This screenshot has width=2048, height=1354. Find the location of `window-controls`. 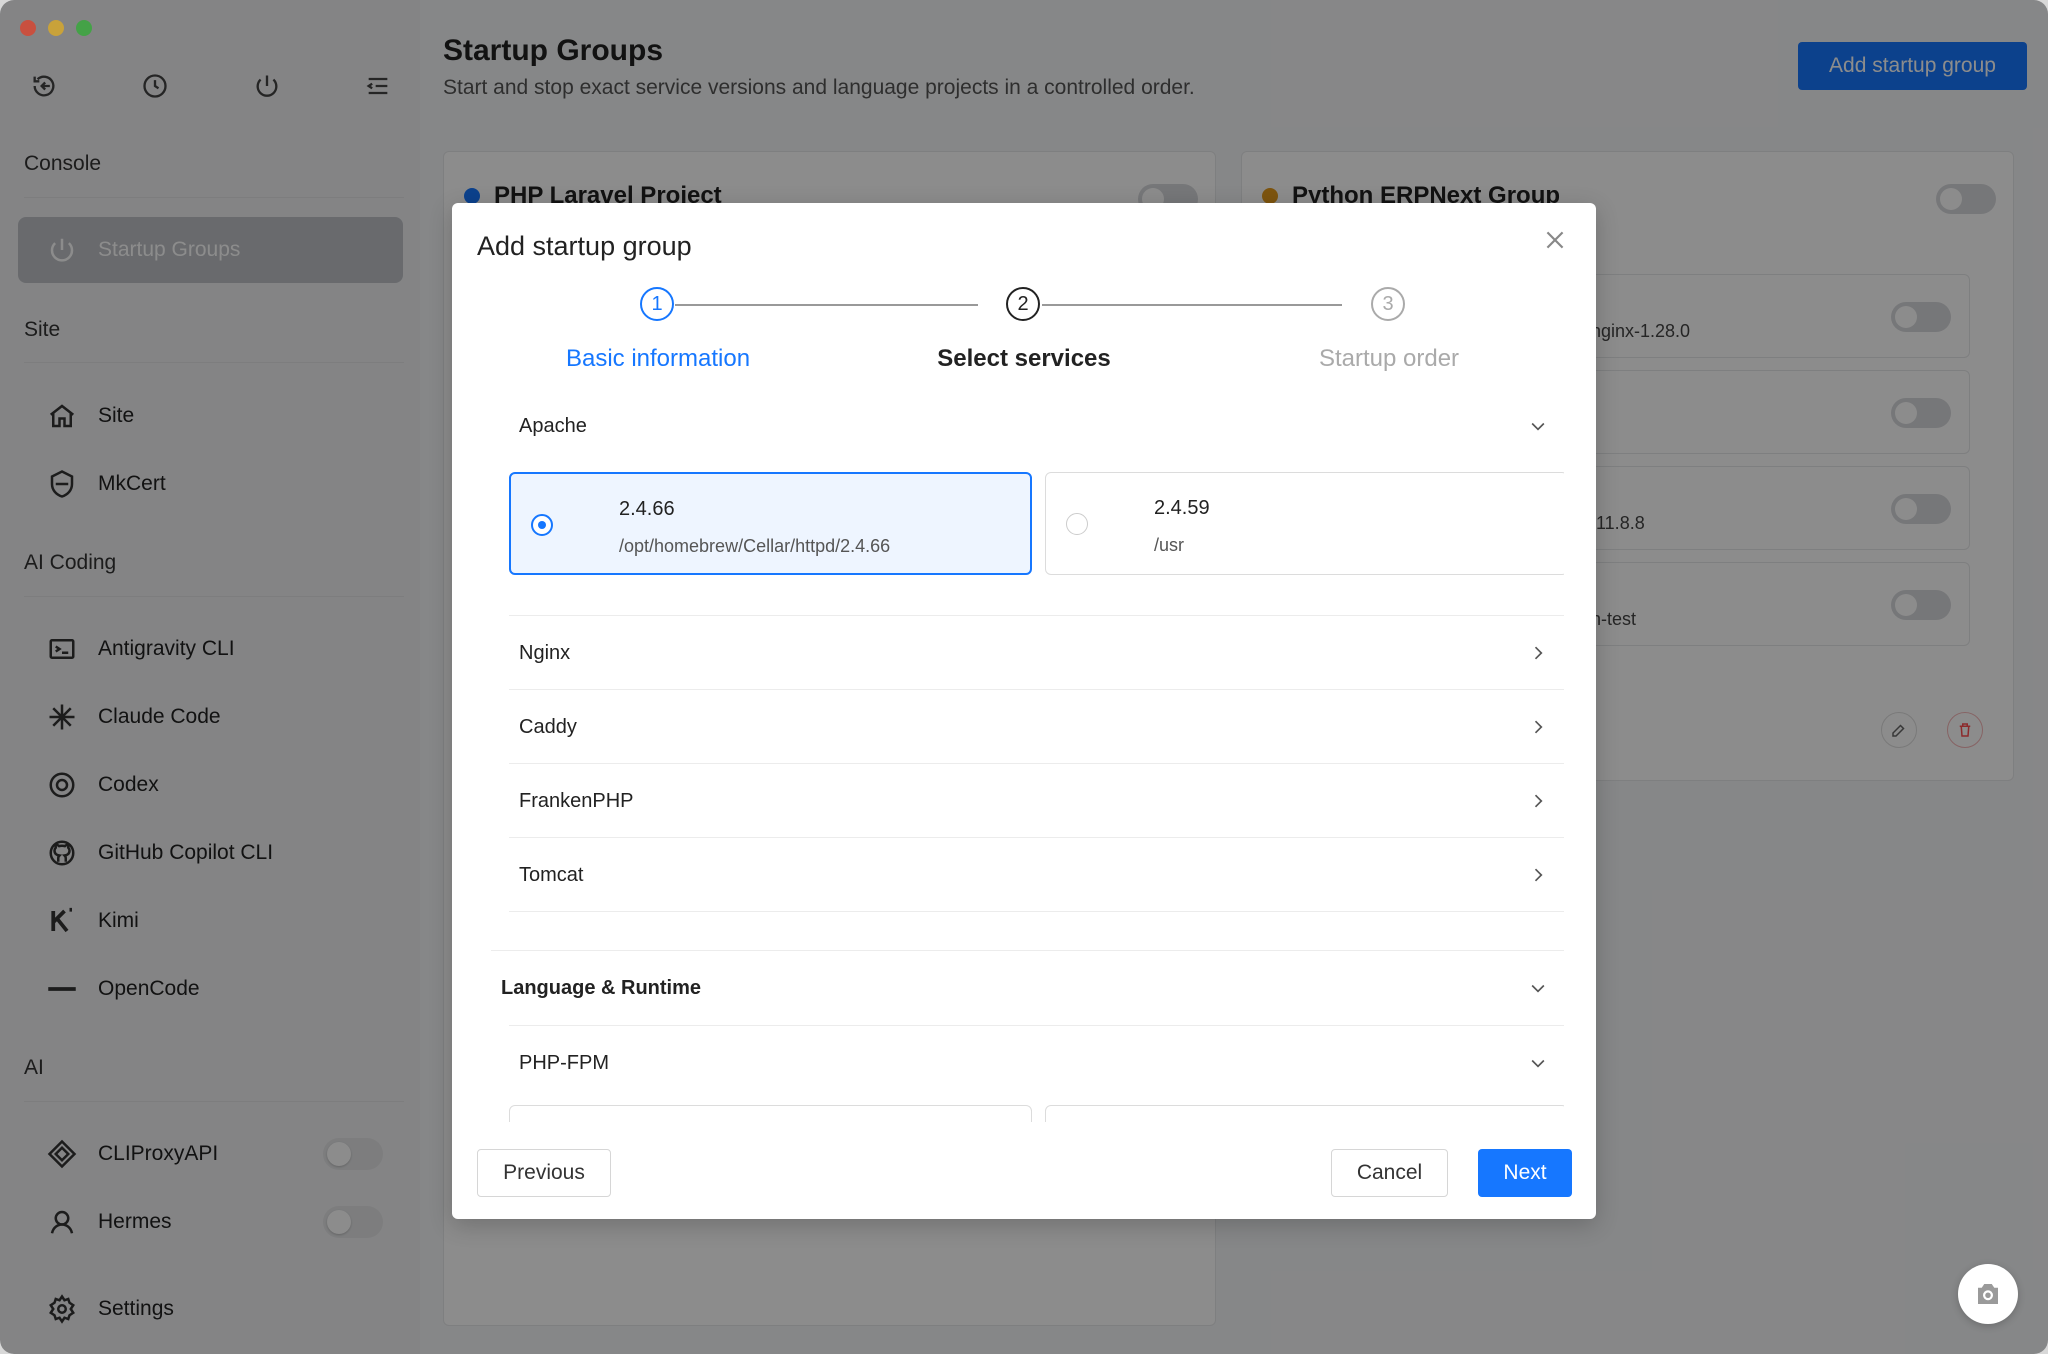

window-controls is located at coordinates (56, 28).